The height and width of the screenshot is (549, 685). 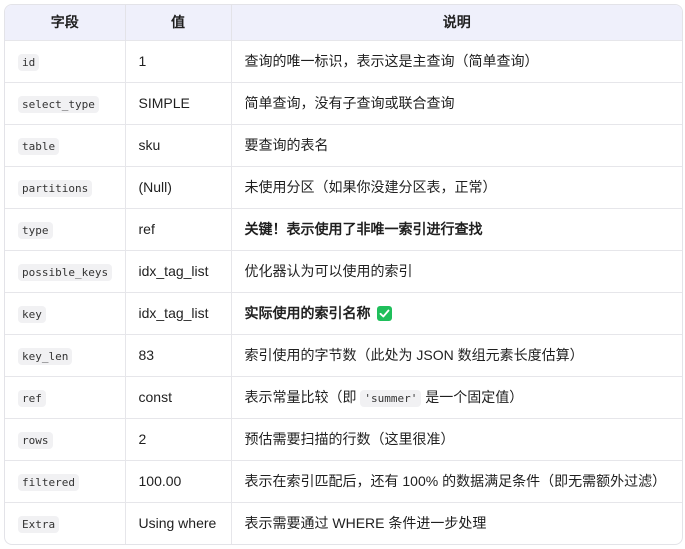 What do you see at coordinates (32, 398) in the screenshot?
I see `field-code: ref` at bounding box center [32, 398].